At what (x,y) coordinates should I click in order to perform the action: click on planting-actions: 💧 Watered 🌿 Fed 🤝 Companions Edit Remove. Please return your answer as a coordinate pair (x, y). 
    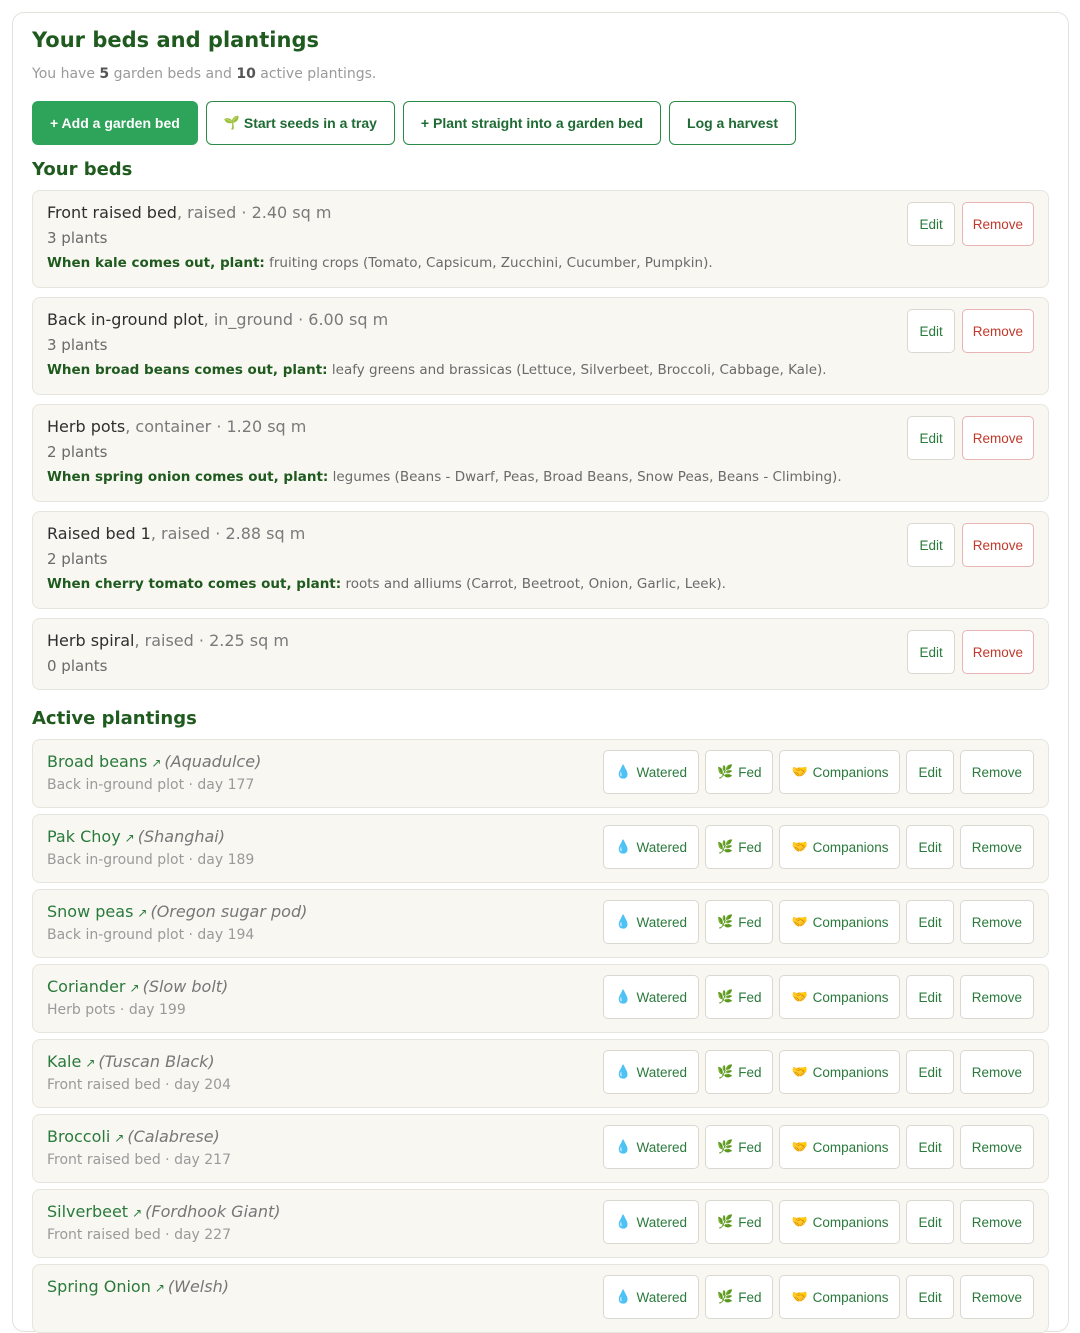
    Looking at the image, I should click on (818, 1222).